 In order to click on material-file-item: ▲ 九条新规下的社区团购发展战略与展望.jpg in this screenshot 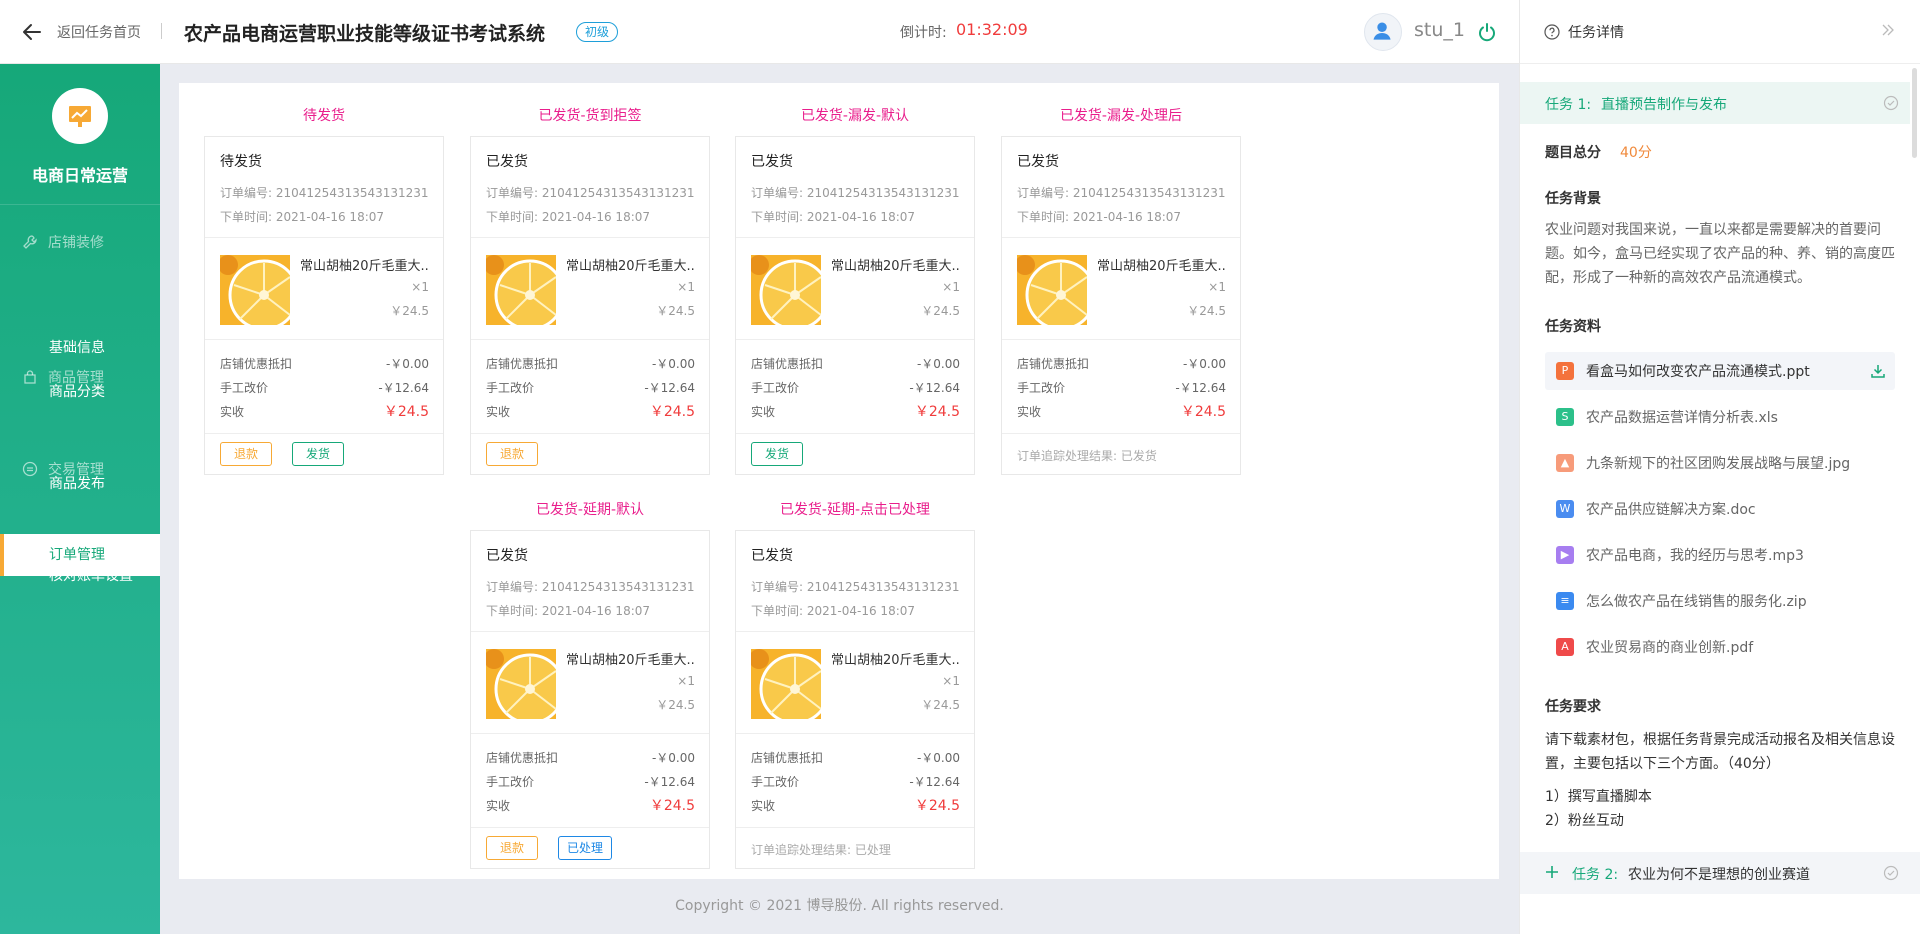, I will do `click(1720, 463)`.